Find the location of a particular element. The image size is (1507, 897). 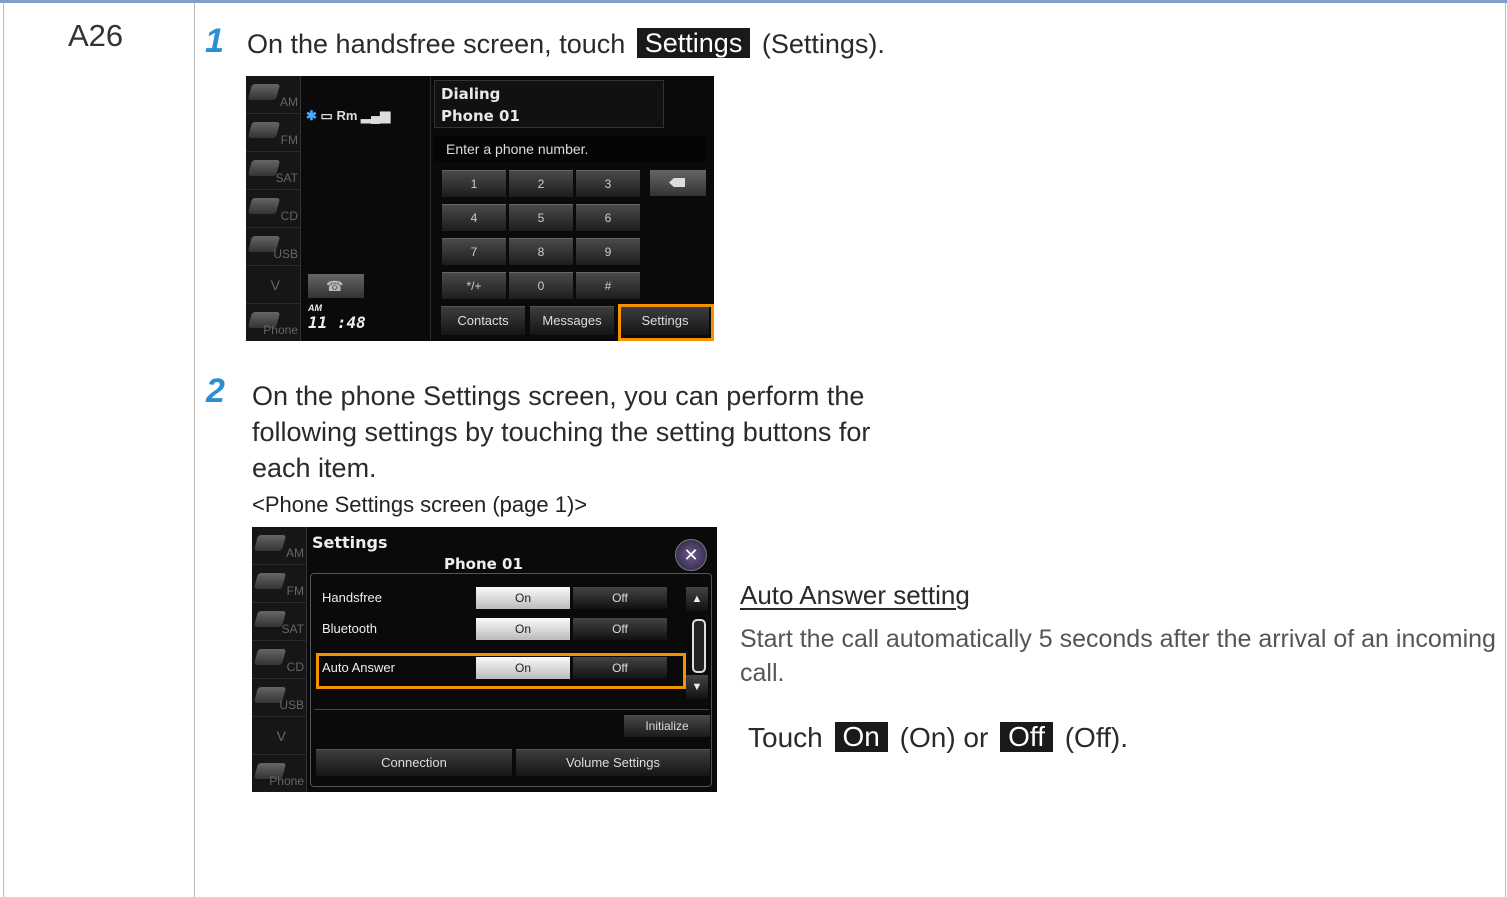

key-5: 5 is located at coordinates (541, 217).